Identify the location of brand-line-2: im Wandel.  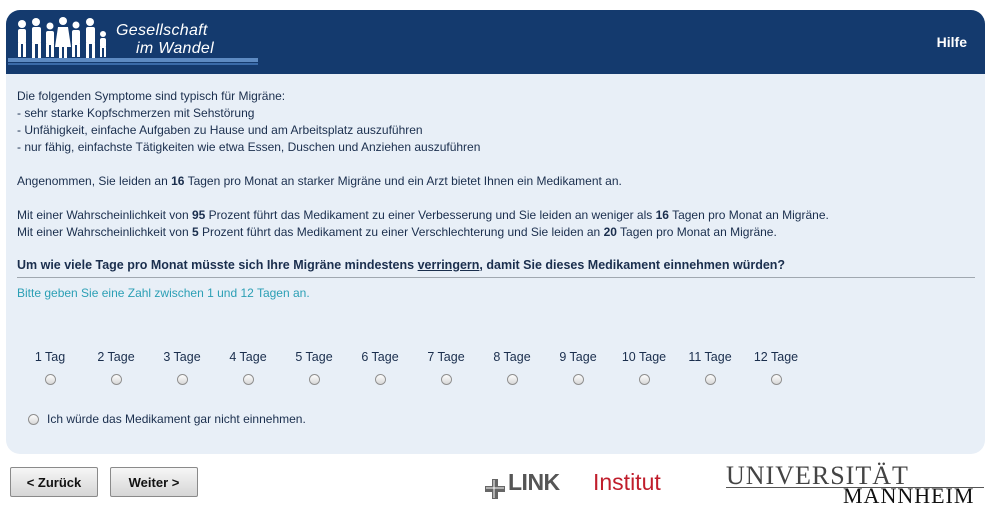
(175, 48).